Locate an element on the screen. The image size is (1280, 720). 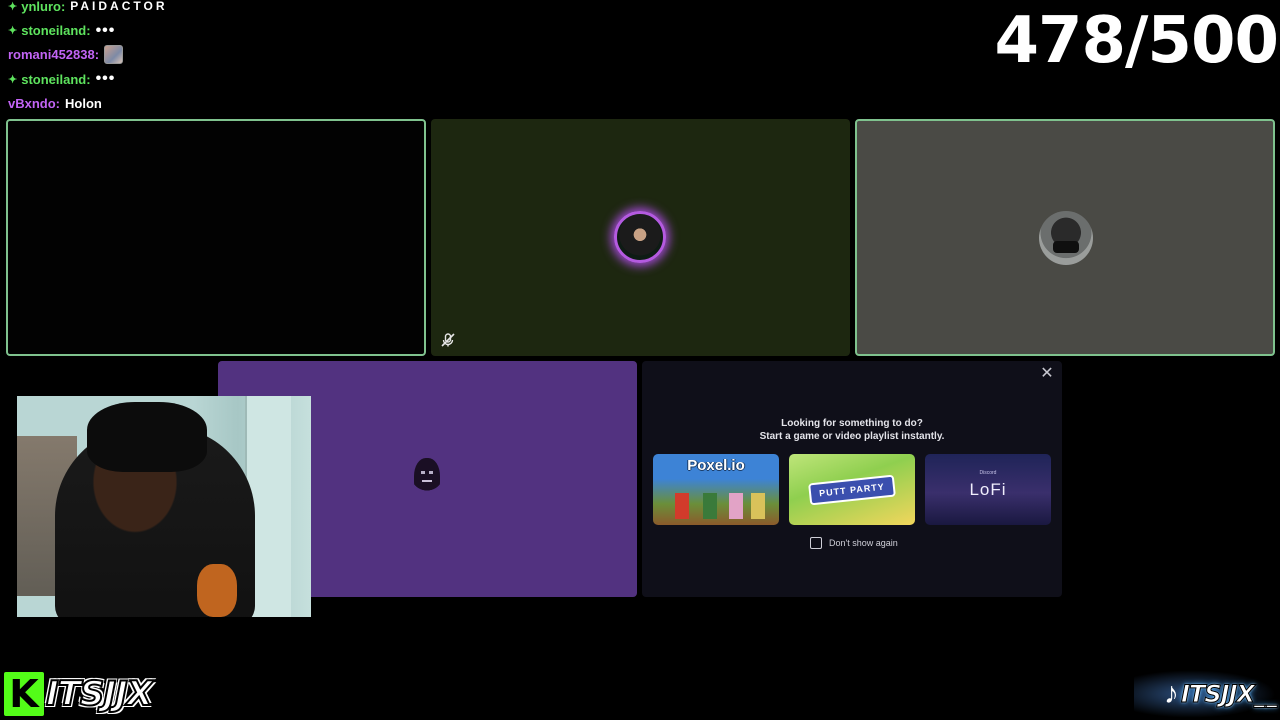
card-title: PUTT PARTY is located at coordinates (852, 489).